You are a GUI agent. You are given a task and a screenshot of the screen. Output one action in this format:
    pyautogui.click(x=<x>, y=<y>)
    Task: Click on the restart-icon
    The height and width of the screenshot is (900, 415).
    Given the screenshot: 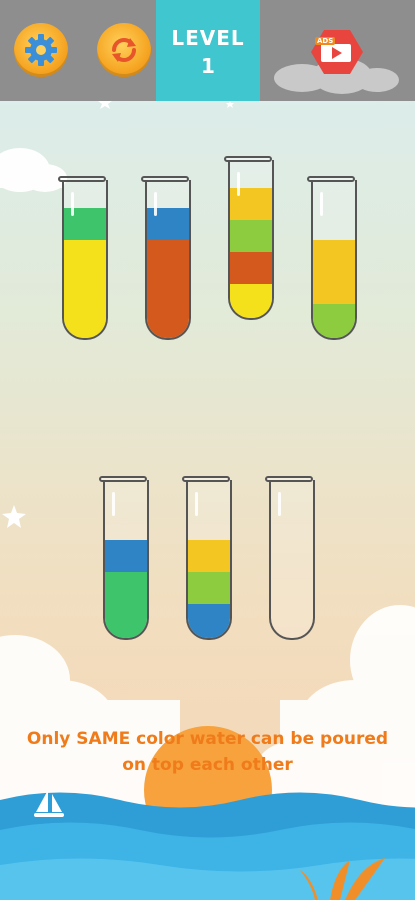 What is the action you would take?
    pyautogui.click(x=124, y=50)
    